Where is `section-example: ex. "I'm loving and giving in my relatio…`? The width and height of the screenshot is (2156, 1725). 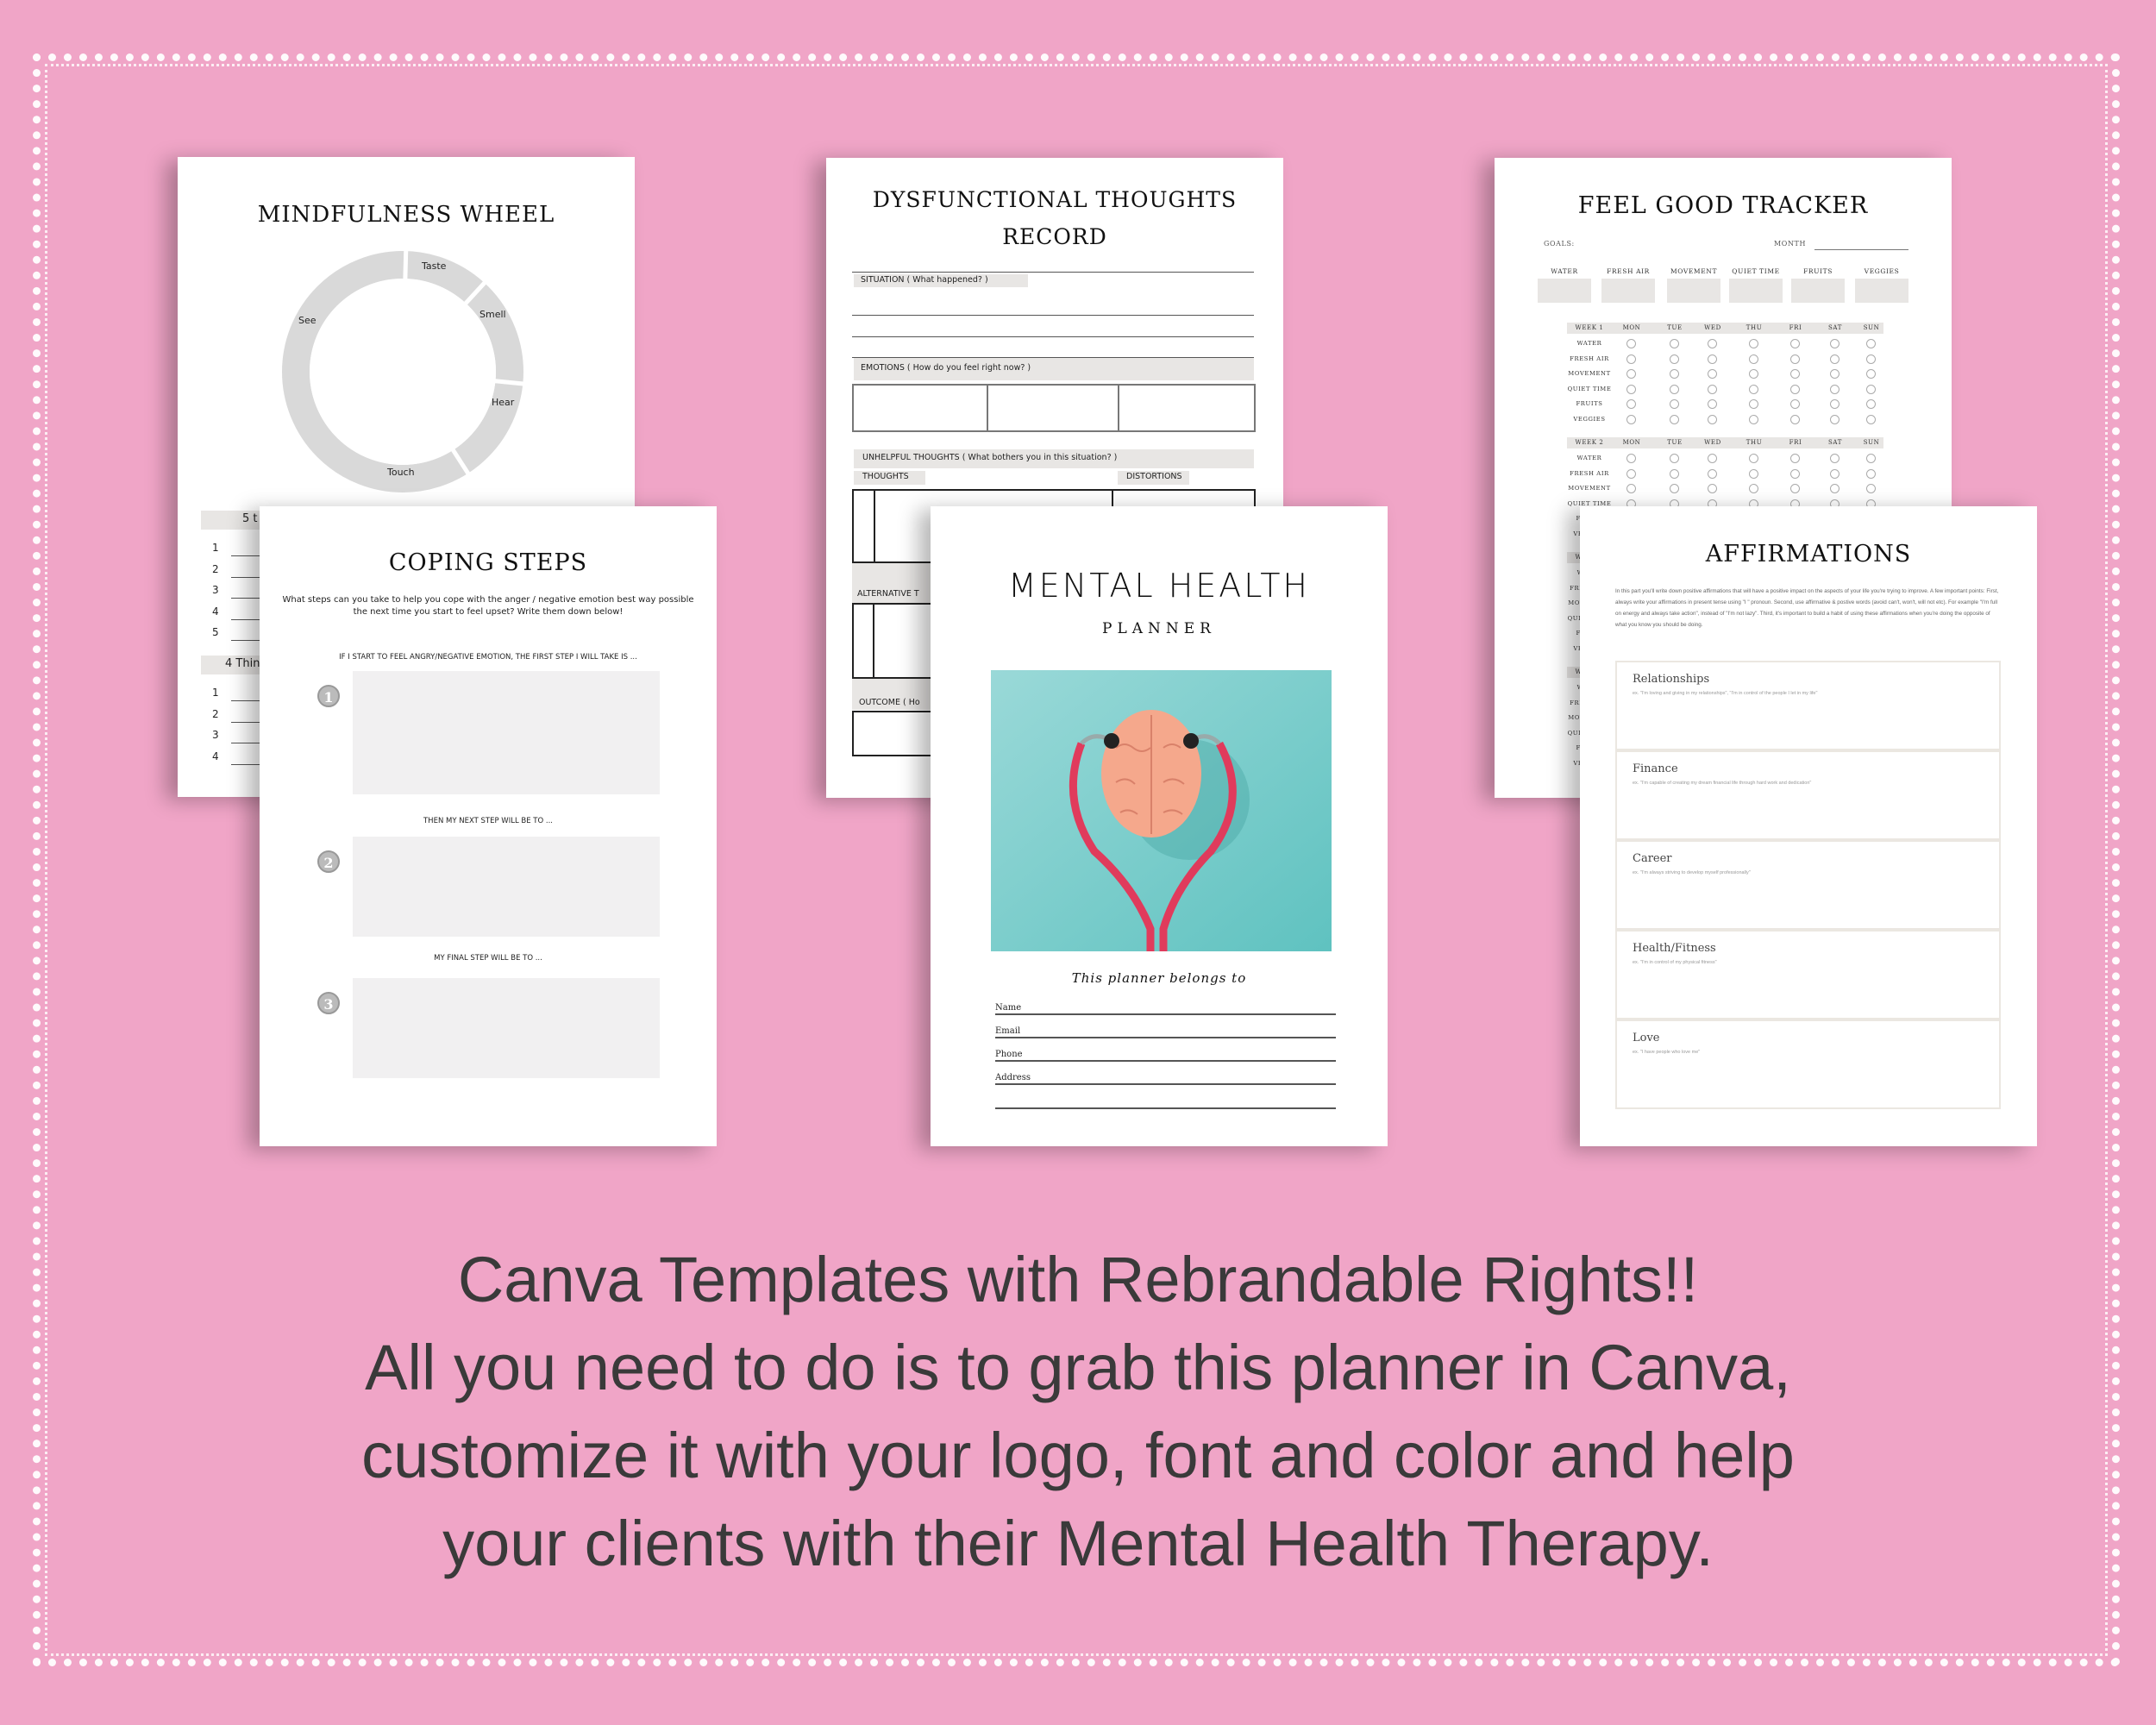
section-example: ex. "I'm loving and giving in my relatio… is located at coordinates (1725, 693).